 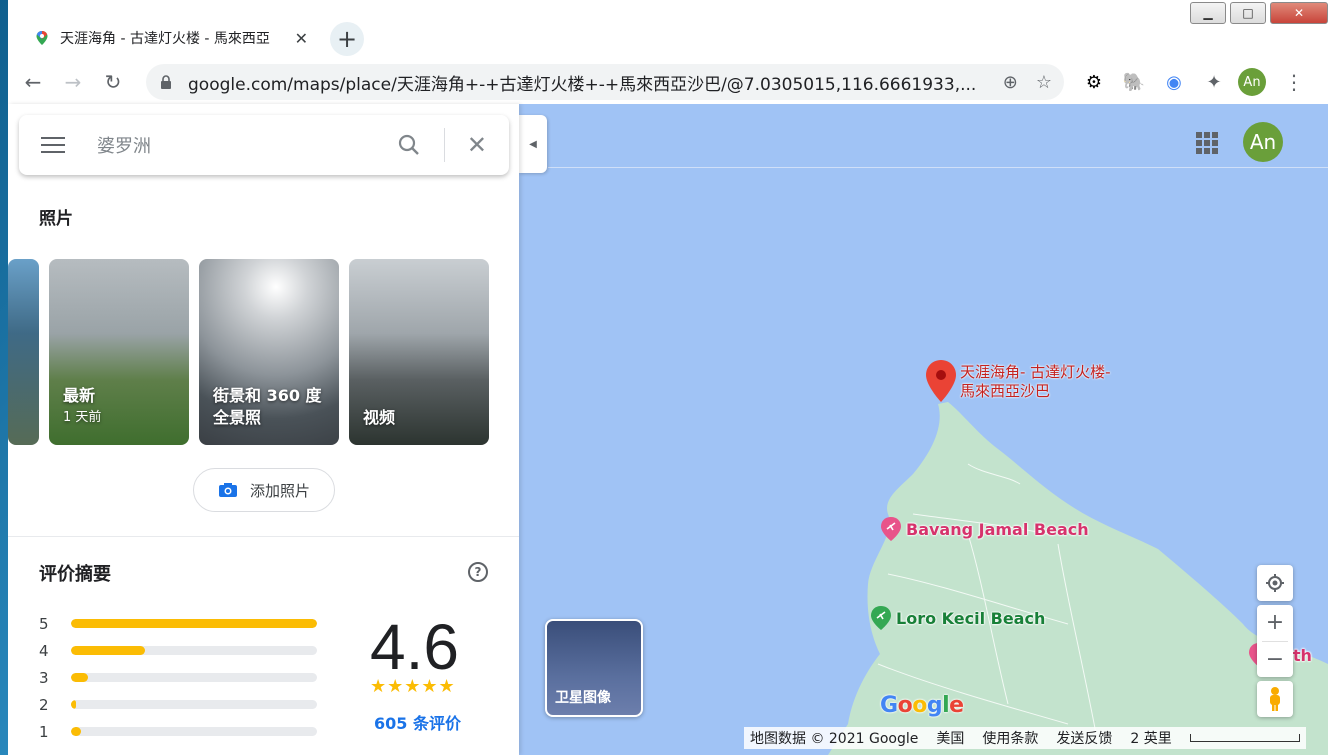 I want to click on window-close-button: ✕, so click(x=1299, y=13).